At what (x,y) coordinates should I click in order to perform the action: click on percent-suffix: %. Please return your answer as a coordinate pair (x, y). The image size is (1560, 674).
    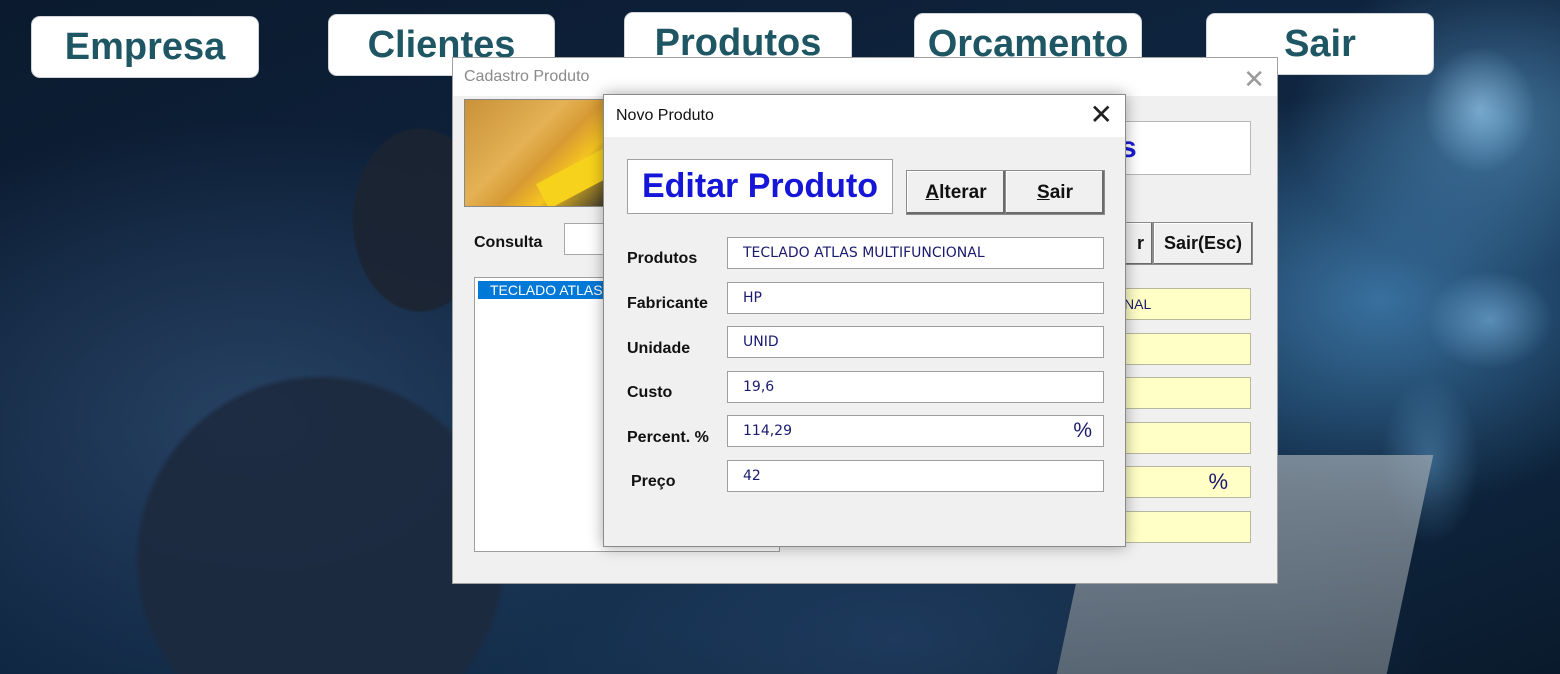
    Looking at the image, I should click on (1082, 430).